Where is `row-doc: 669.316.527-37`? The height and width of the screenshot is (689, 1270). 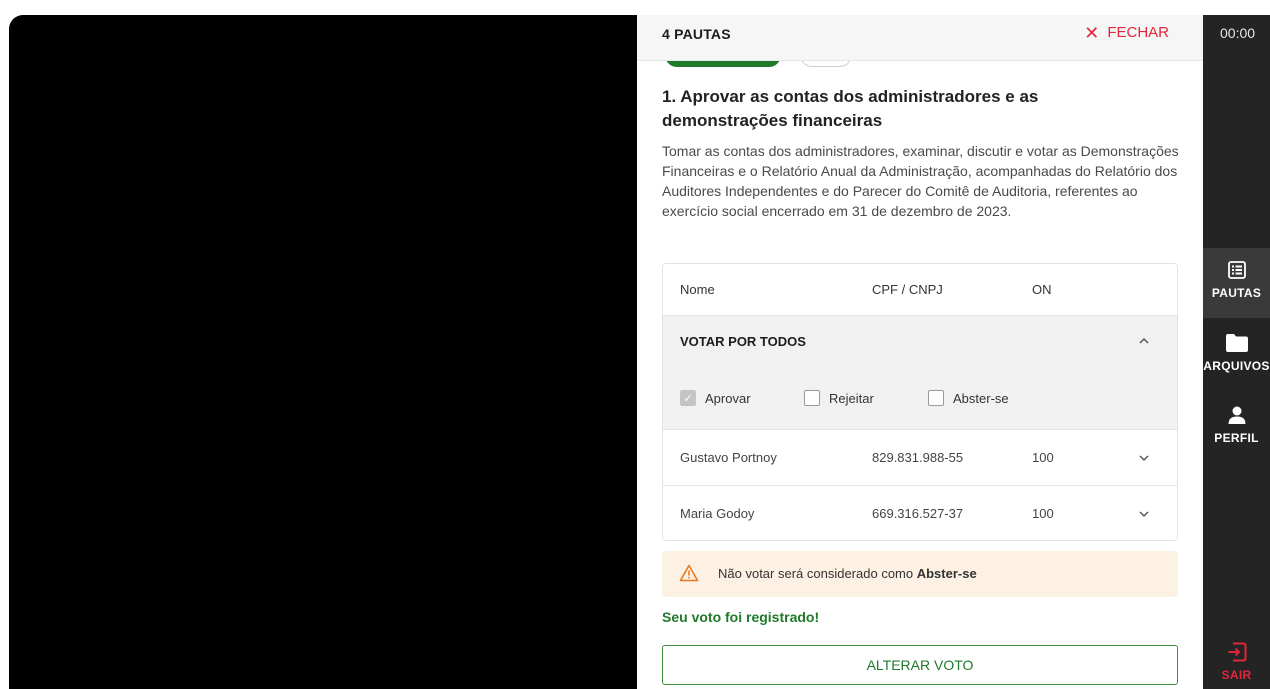 row-doc: 669.316.527-37 is located at coordinates (918, 513).